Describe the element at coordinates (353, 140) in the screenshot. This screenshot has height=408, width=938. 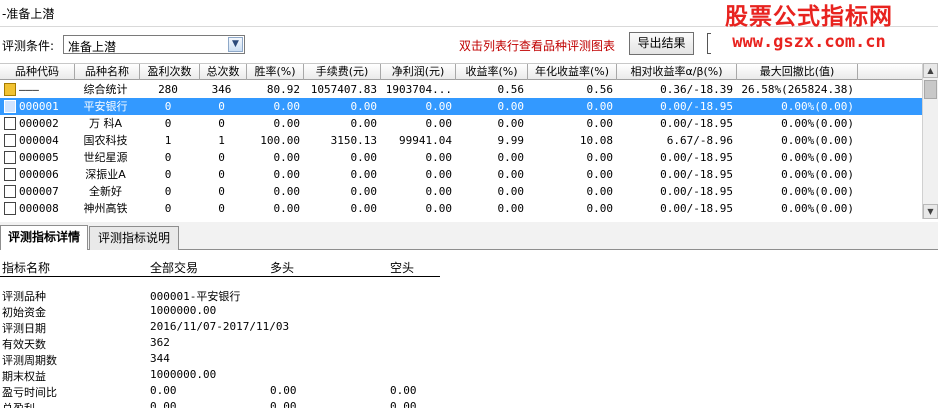
I see `cell-fee: 3150.13` at that location.